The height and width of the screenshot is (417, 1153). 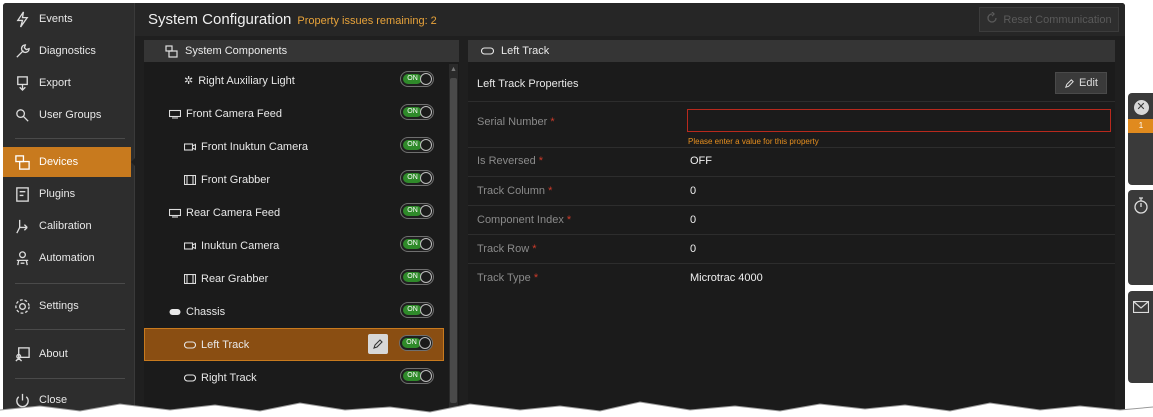 What do you see at coordinates (510, 161) in the screenshot?
I see `is-reversed-label: Is Reversed *` at bounding box center [510, 161].